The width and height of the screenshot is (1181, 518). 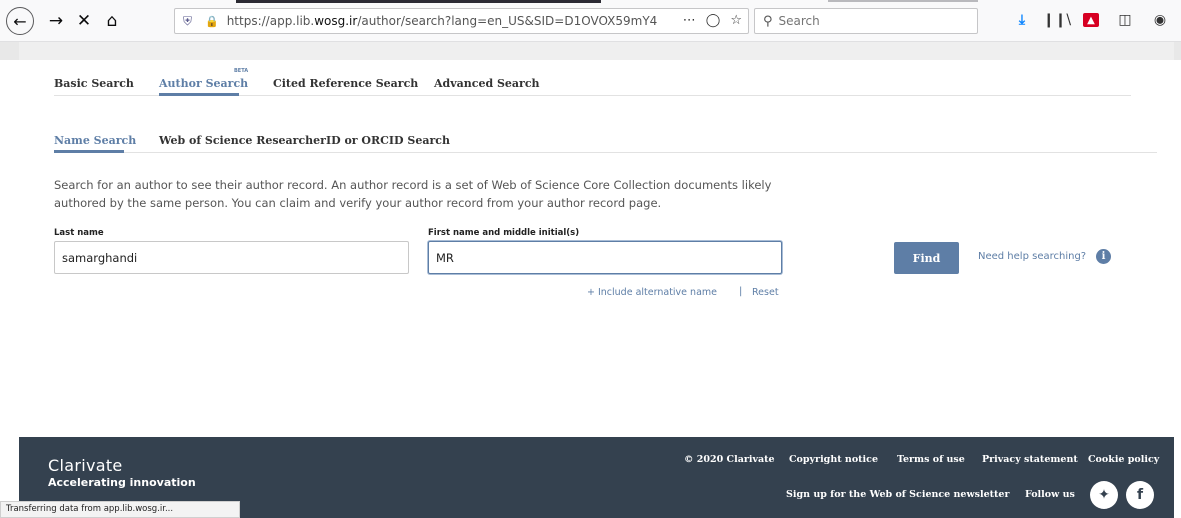 What do you see at coordinates (689, 20) in the screenshot?
I see `page-actions-icon: ⋯` at bounding box center [689, 20].